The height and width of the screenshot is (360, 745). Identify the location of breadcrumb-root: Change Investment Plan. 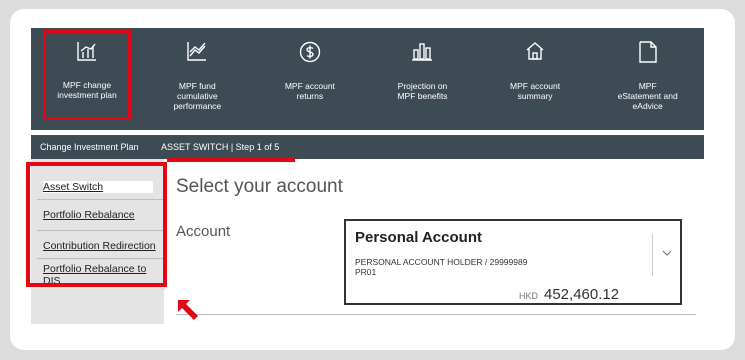
(96, 147).